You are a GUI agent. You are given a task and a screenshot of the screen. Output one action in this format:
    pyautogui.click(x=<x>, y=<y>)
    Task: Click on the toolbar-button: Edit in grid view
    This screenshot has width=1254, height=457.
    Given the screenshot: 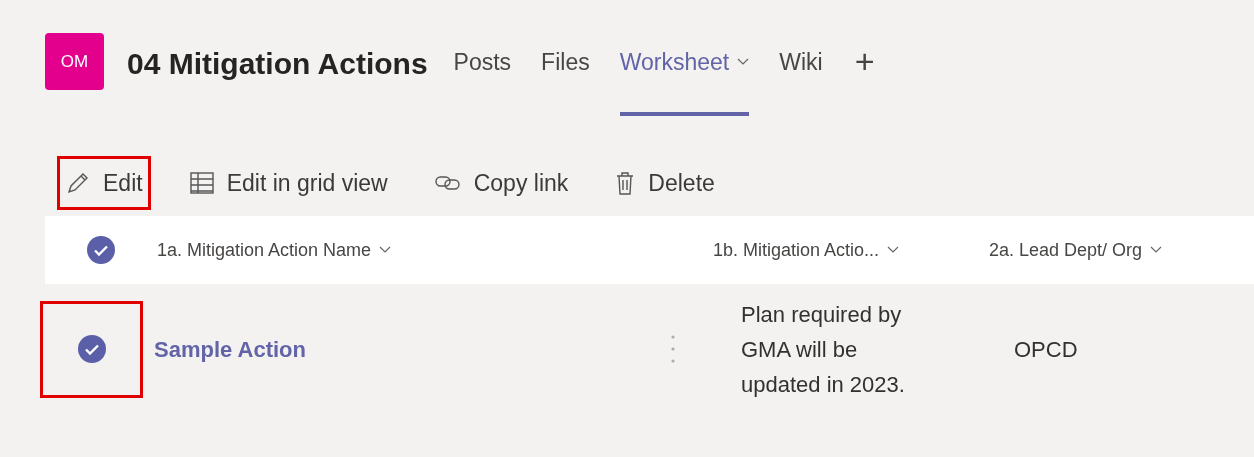 What is the action you would take?
    pyautogui.click(x=288, y=183)
    